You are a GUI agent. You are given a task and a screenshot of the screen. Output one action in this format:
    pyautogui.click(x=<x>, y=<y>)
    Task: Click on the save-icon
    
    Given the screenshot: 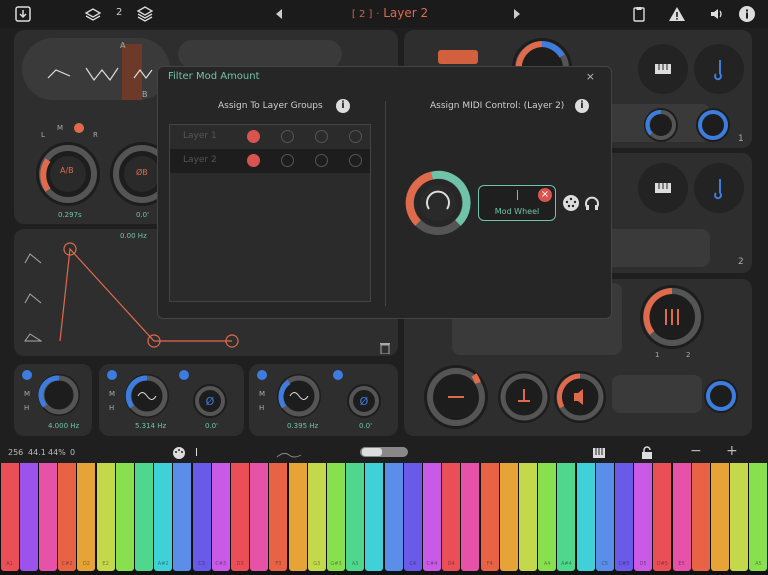 What is the action you would take?
    pyautogui.click(x=23, y=14)
    